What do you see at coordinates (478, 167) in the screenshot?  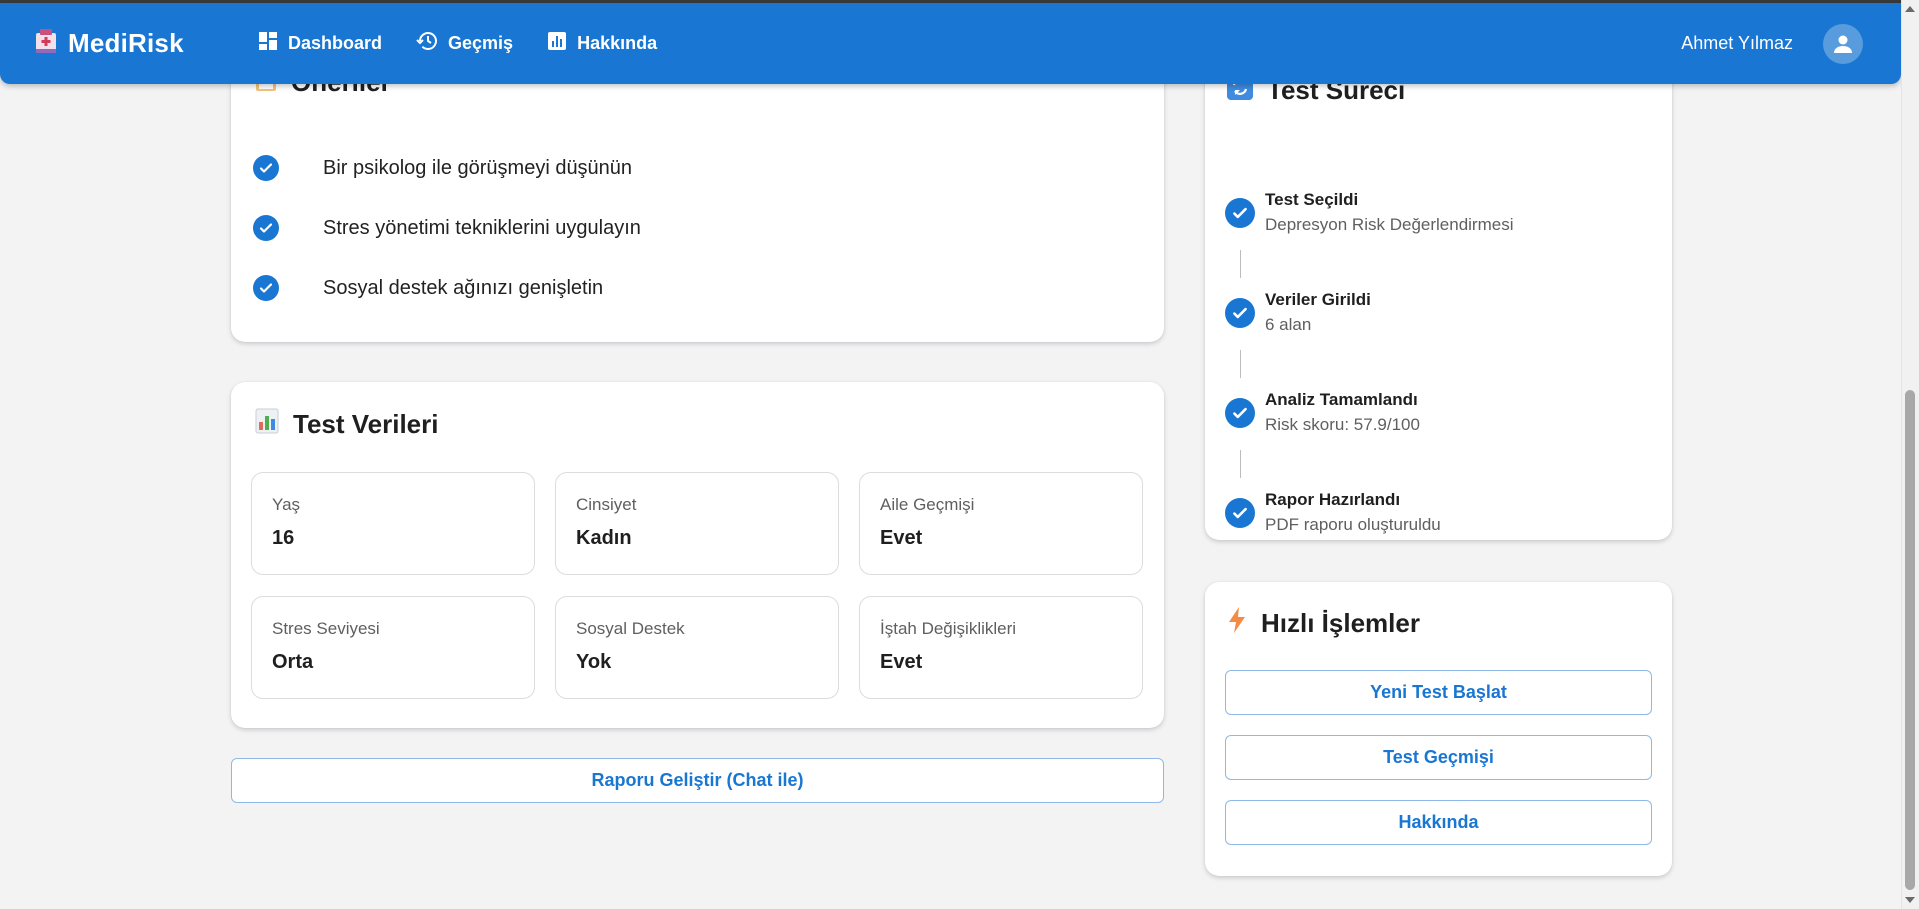 I see `suggestion-text: Bir psikolog ile görüşmeyi düşünün` at bounding box center [478, 167].